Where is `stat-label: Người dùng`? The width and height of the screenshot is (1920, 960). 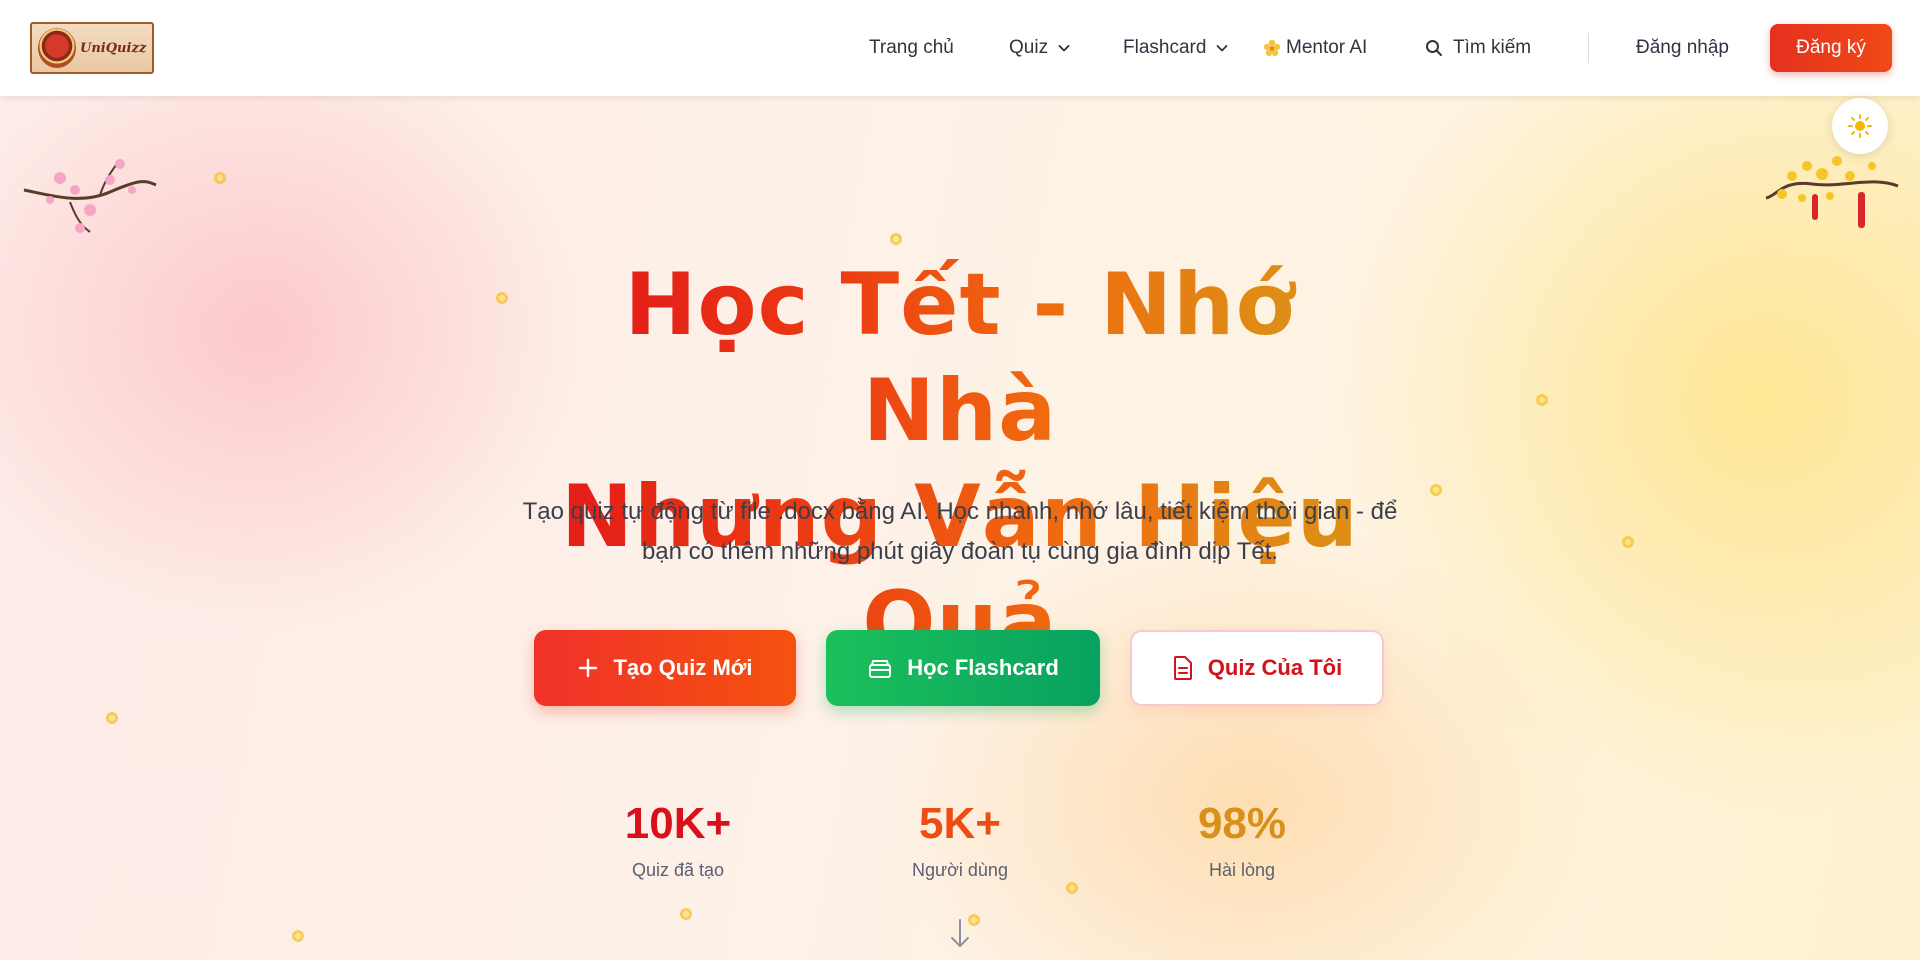
stat-label: Người dùng is located at coordinates (960, 870).